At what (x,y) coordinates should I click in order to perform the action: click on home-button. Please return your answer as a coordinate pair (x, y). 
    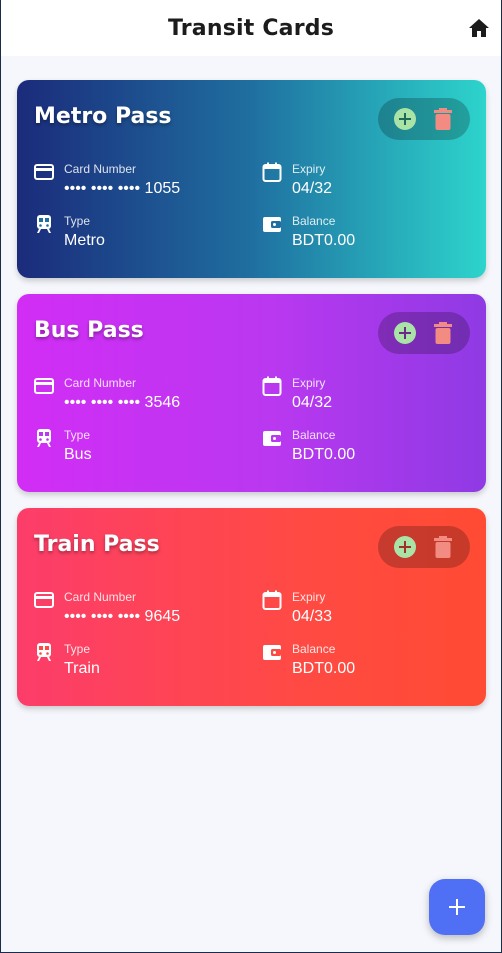
    Looking at the image, I should click on (479, 28).